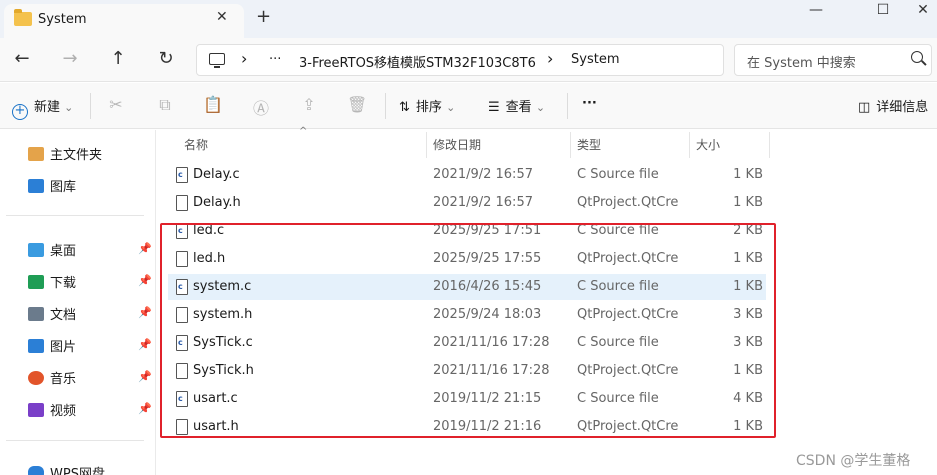 The image size is (937, 475). Describe the element at coordinates (595, 59) in the screenshot. I see `breadcrumb-system: System` at that location.